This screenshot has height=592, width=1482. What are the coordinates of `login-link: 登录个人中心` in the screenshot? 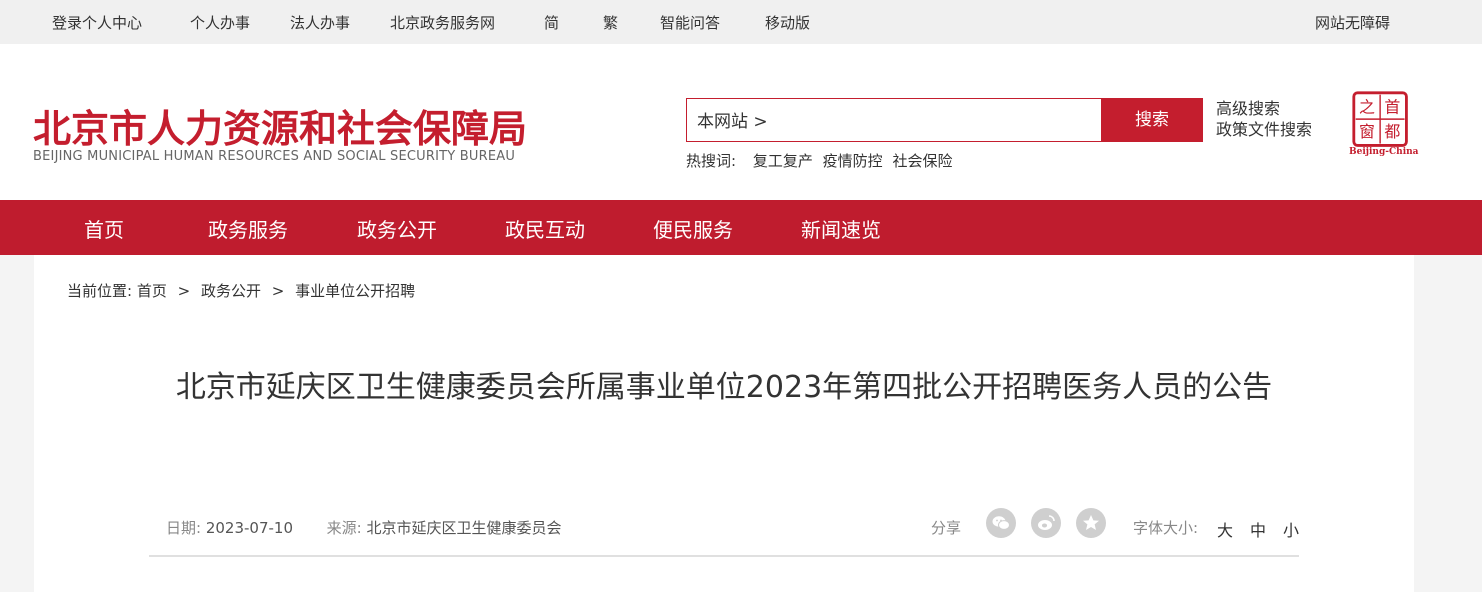 It's located at (97, 22).